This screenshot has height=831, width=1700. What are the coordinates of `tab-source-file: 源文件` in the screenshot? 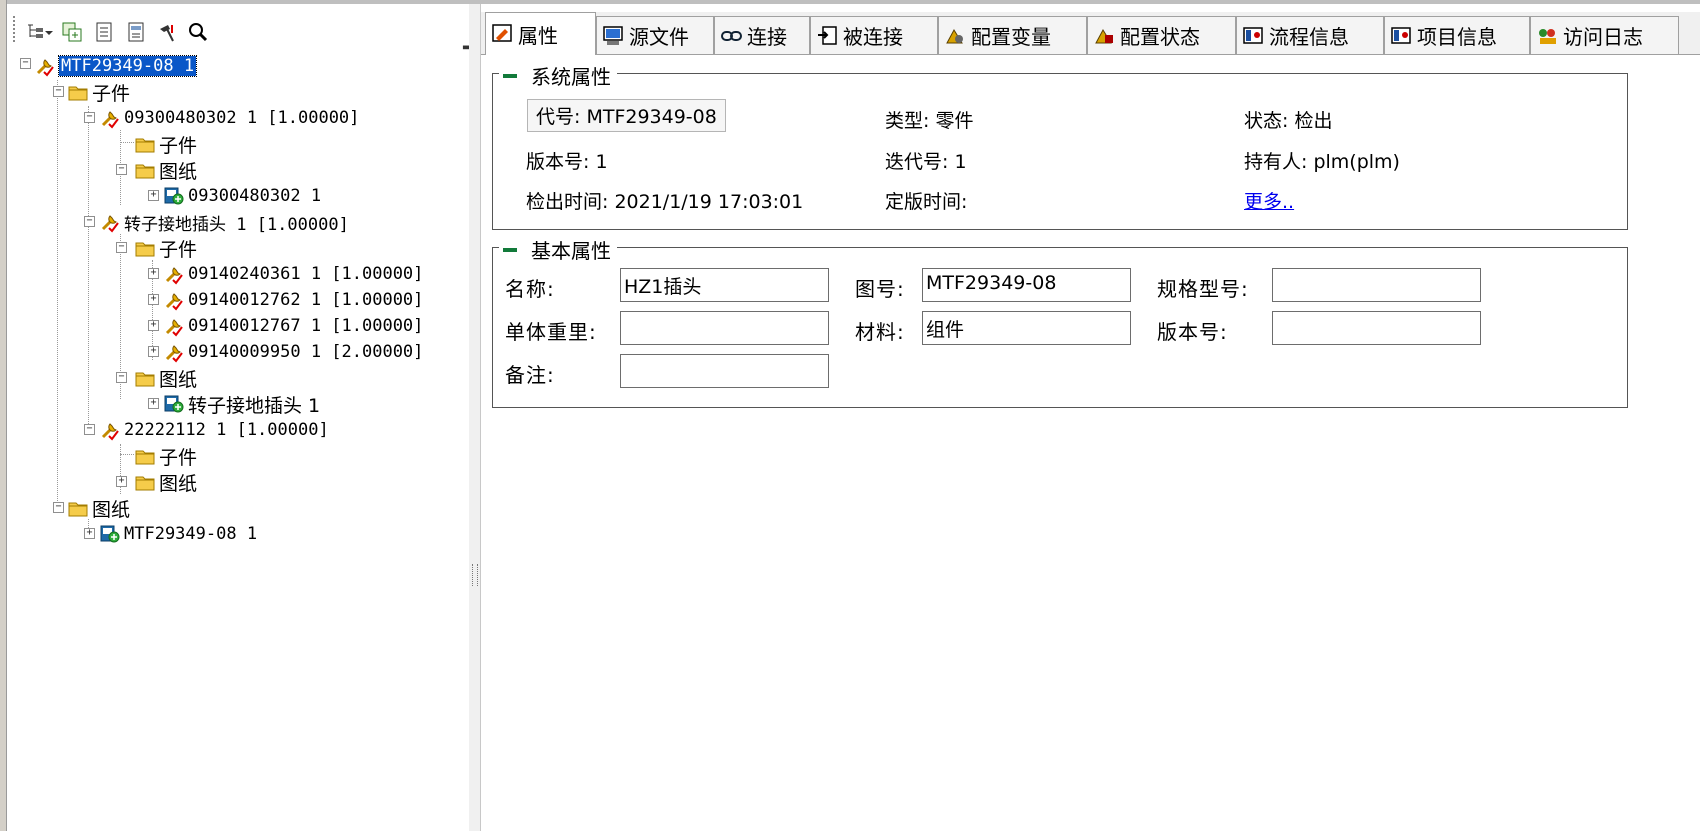 It's located at (655, 35).